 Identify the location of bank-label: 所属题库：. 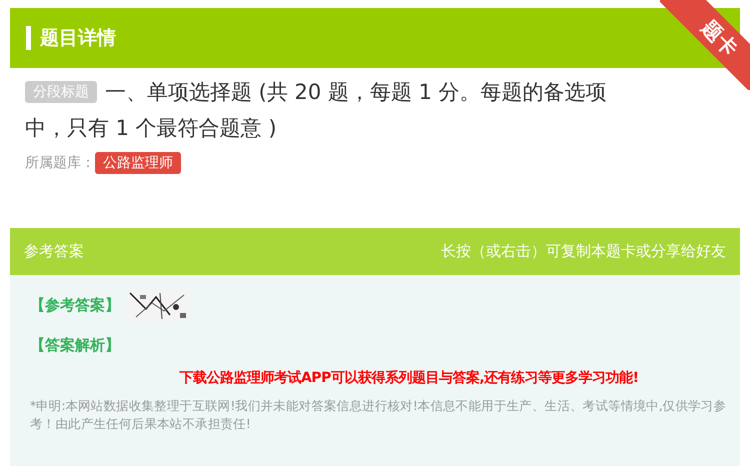
(60, 163).